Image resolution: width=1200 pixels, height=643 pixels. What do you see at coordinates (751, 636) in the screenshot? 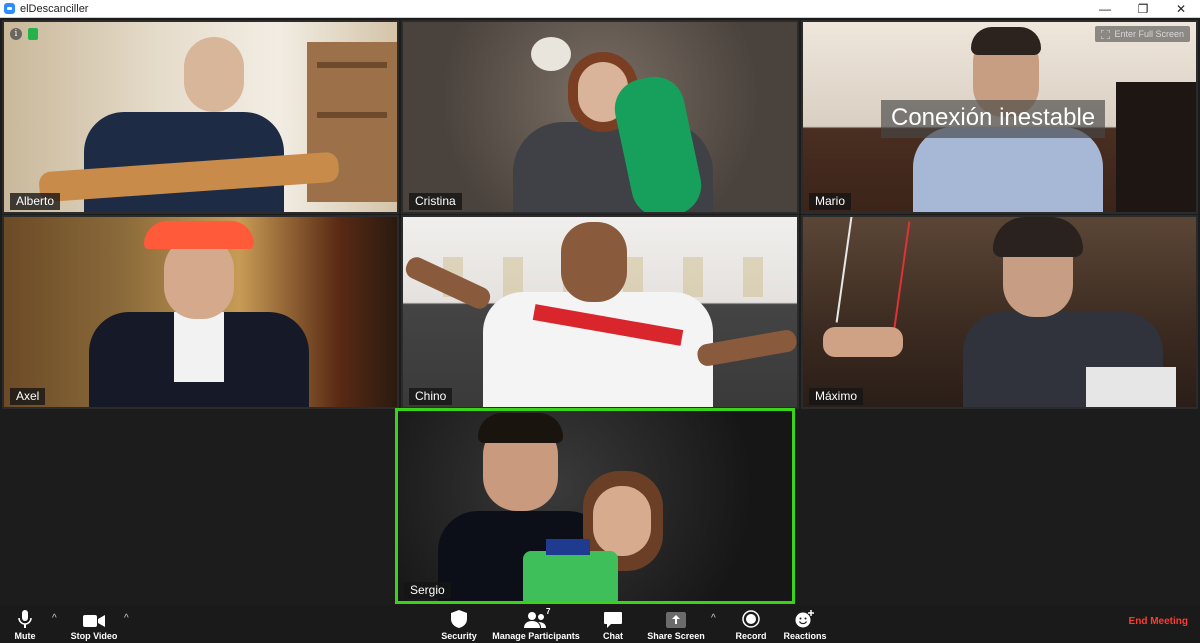
I see `record-label: Record` at bounding box center [751, 636].